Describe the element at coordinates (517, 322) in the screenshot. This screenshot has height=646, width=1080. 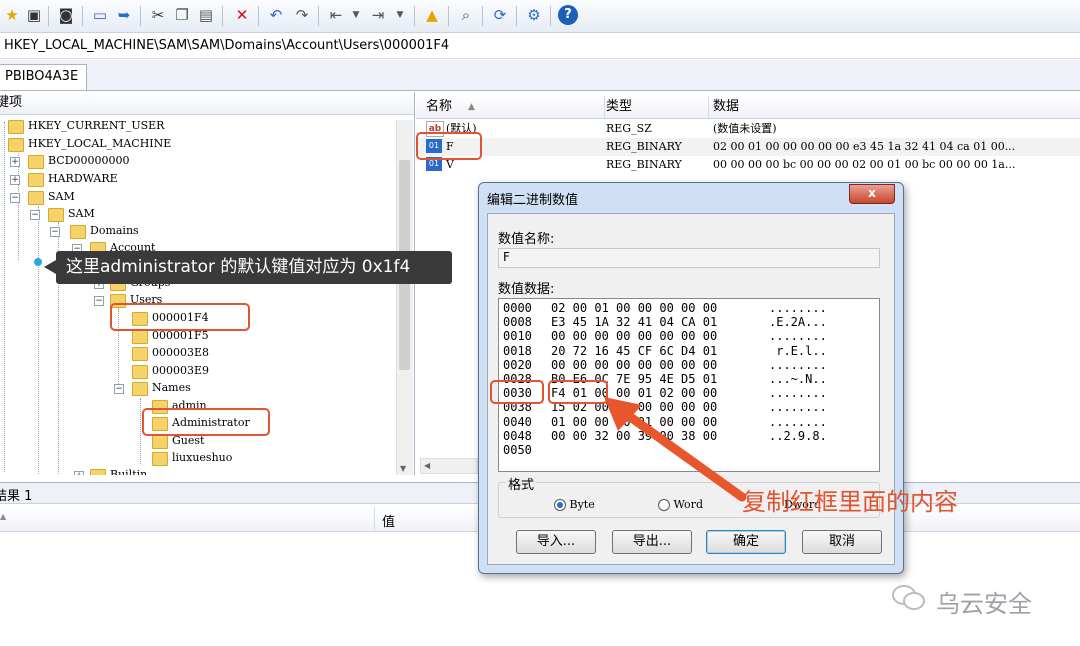
I see `hex-offset: 0008` at that location.